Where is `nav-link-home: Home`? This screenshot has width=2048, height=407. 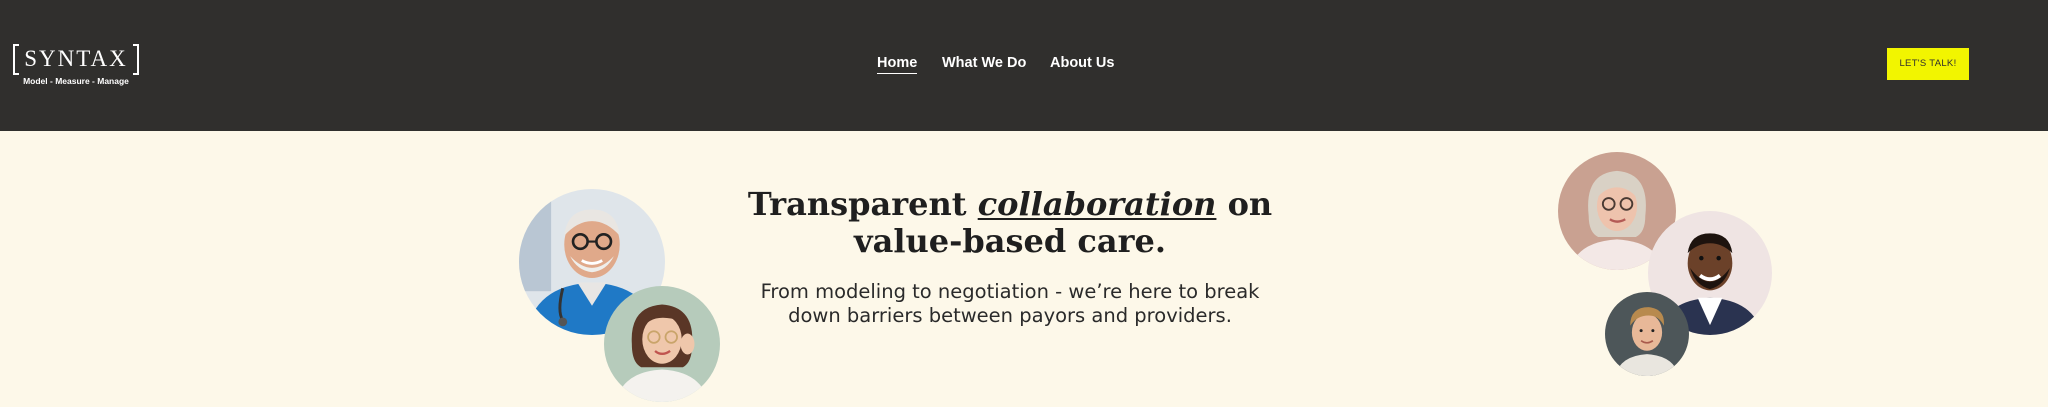
nav-link-home: Home is located at coordinates (897, 64).